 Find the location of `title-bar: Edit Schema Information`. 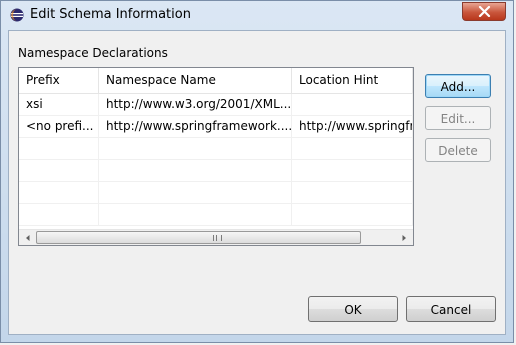

title-bar: Edit Schema Information is located at coordinates (258, 15).